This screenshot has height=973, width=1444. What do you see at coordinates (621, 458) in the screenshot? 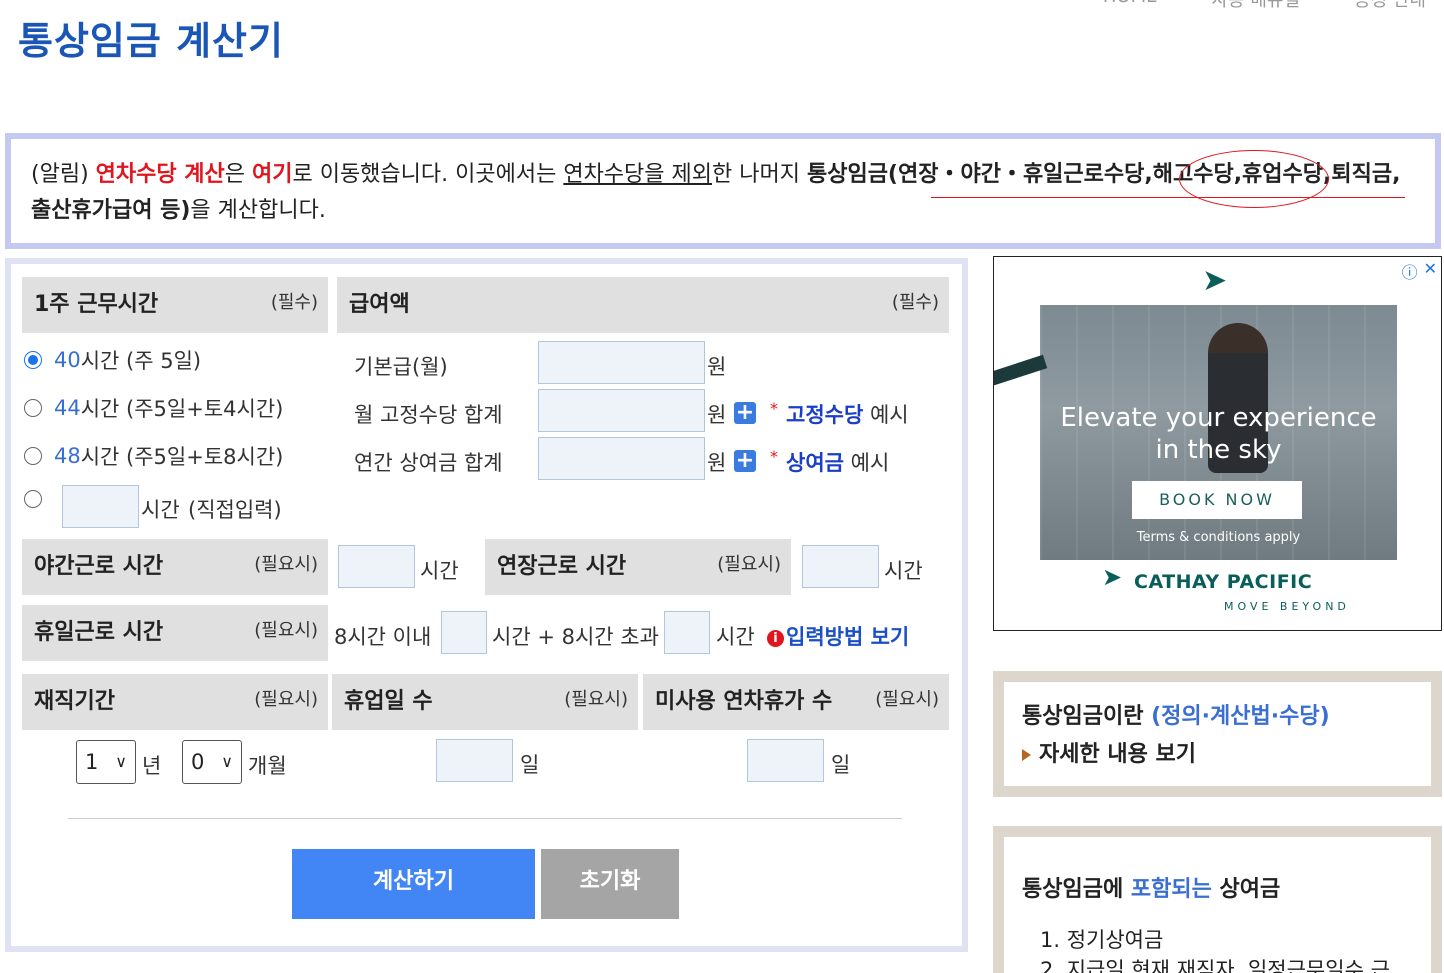
I see `bonus-input` at bounding box center [621, 458].